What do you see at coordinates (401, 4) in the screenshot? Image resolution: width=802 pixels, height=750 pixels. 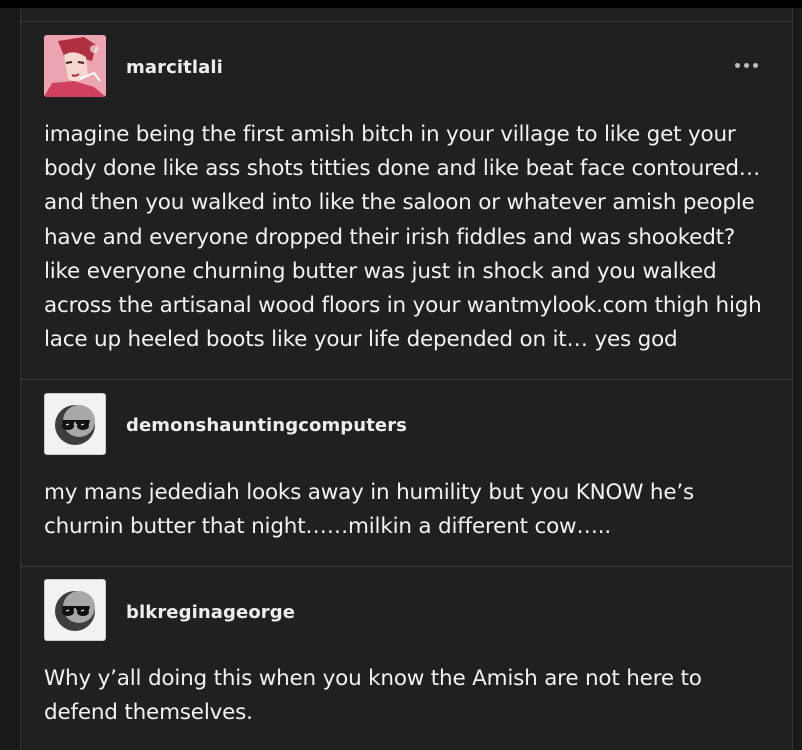 I see `top-bar` at bounding box center [401, 4].